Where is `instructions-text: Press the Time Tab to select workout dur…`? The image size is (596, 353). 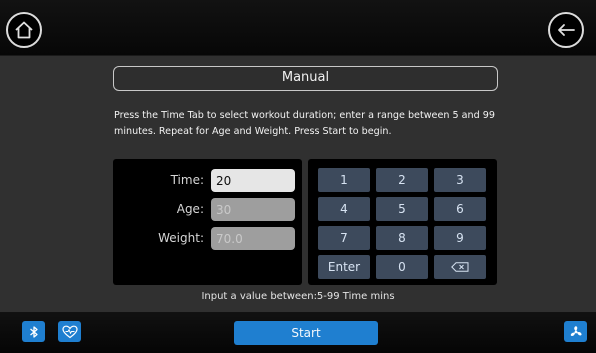 instructions-text: Press the Time Tab to select workout dur… is located at coordinates (304, 123).